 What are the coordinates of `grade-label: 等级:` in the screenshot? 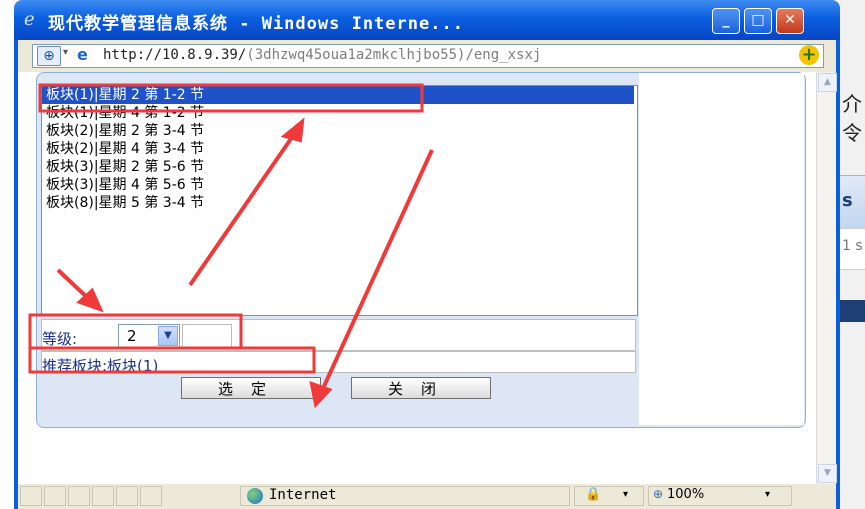 It's located at (60, 339).